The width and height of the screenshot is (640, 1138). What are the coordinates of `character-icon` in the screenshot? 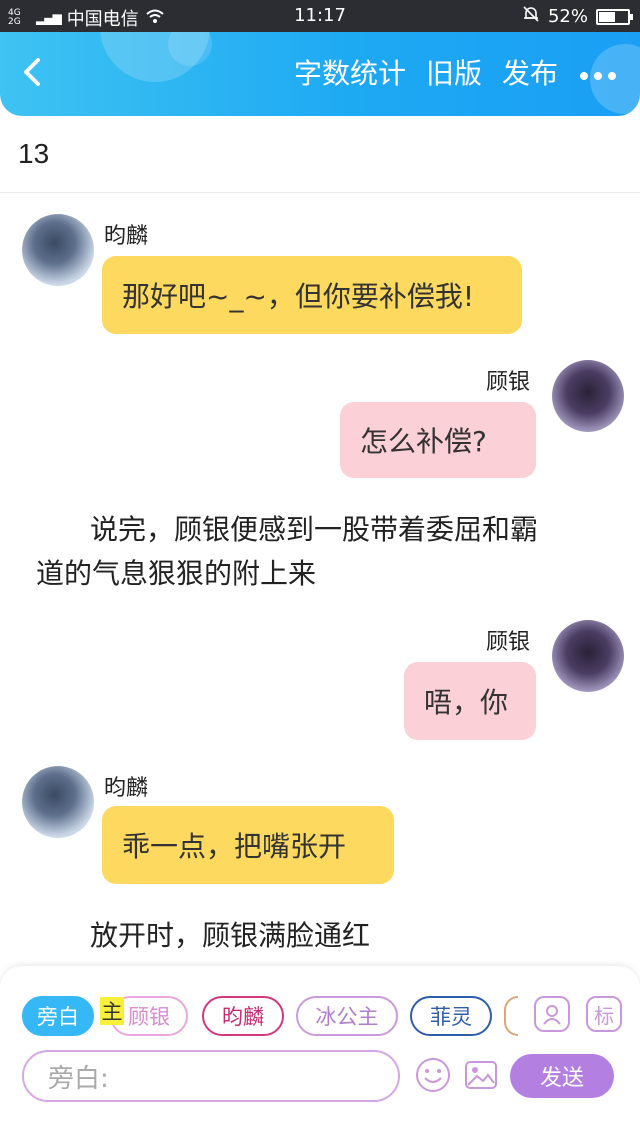 It's located at (552, 1015).